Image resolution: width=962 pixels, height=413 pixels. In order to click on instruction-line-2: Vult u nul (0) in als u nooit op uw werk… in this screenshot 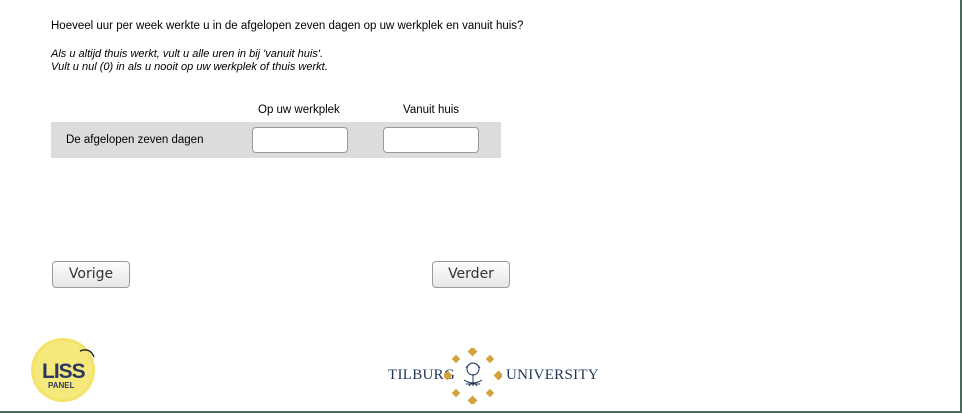, I will do `click(189, 67)`.